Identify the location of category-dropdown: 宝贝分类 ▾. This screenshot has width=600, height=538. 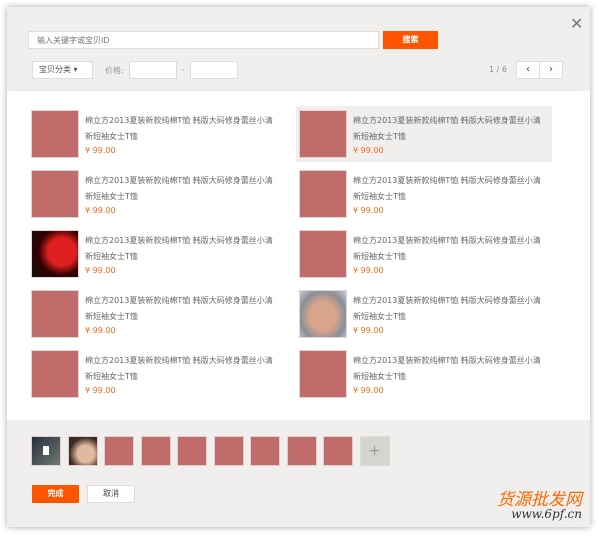
(62, 70).